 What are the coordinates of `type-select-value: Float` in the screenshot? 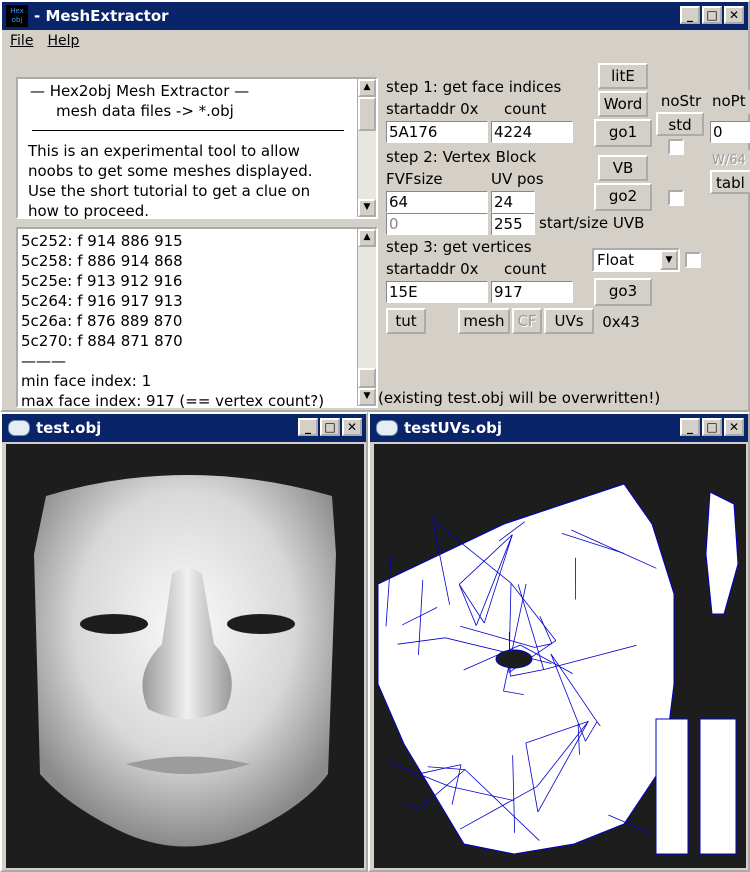 It's located at (616, 260).